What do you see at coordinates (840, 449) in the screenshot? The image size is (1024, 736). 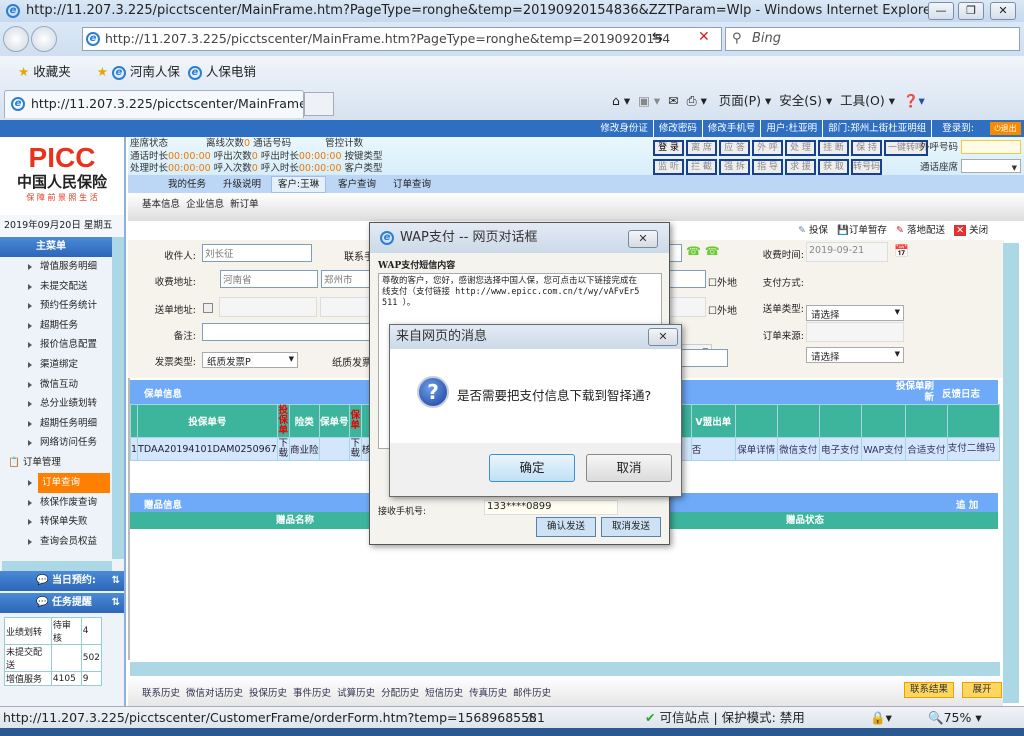 I see `e-pay-link: 电子支付` at bounding box center [840, 449].